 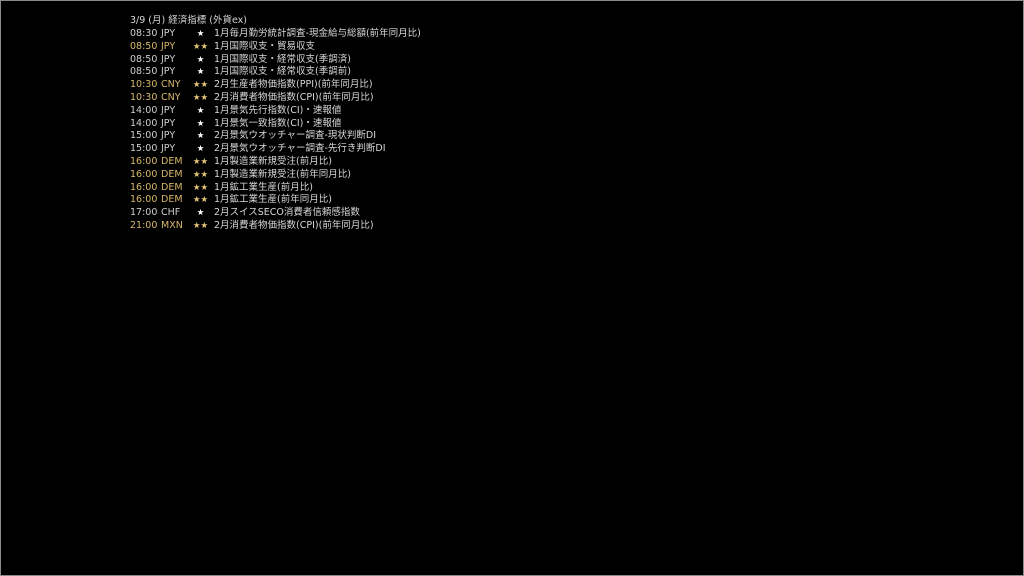 What do you see at coordinates (188, 20) in the screenshot?
I see `calendar-header: 3/9 (月) 経済指標 (外貨ex)` at bounding box center [188, 20].